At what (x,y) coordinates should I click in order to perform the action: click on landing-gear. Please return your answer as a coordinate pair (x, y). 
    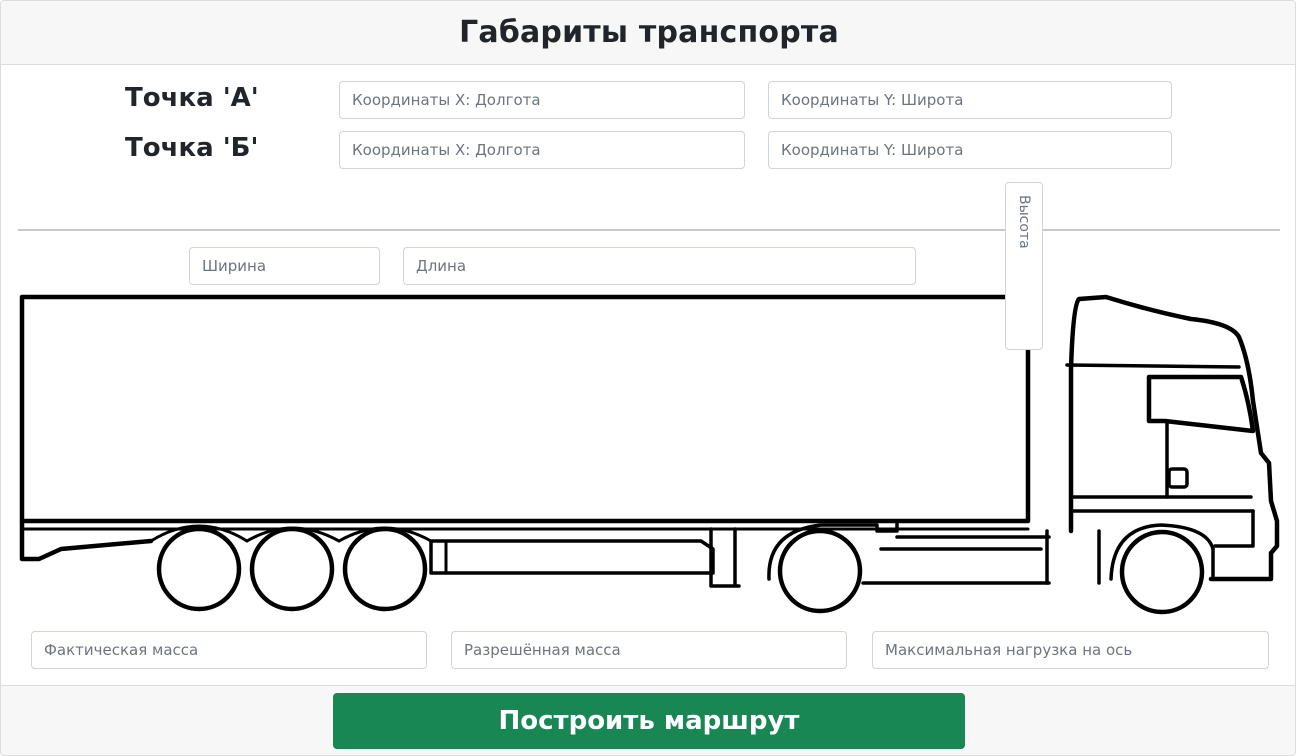
    Looking at the image, I should click on (725, 557).